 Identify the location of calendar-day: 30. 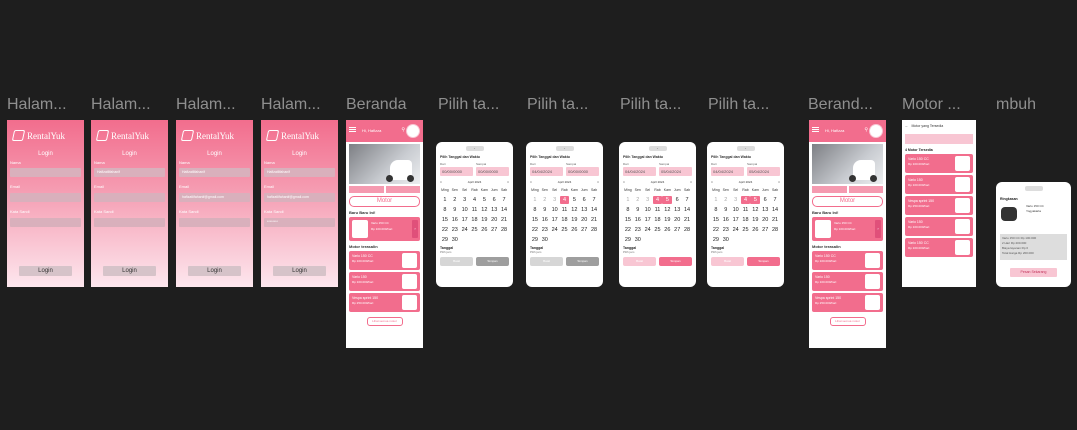
(545, 240).